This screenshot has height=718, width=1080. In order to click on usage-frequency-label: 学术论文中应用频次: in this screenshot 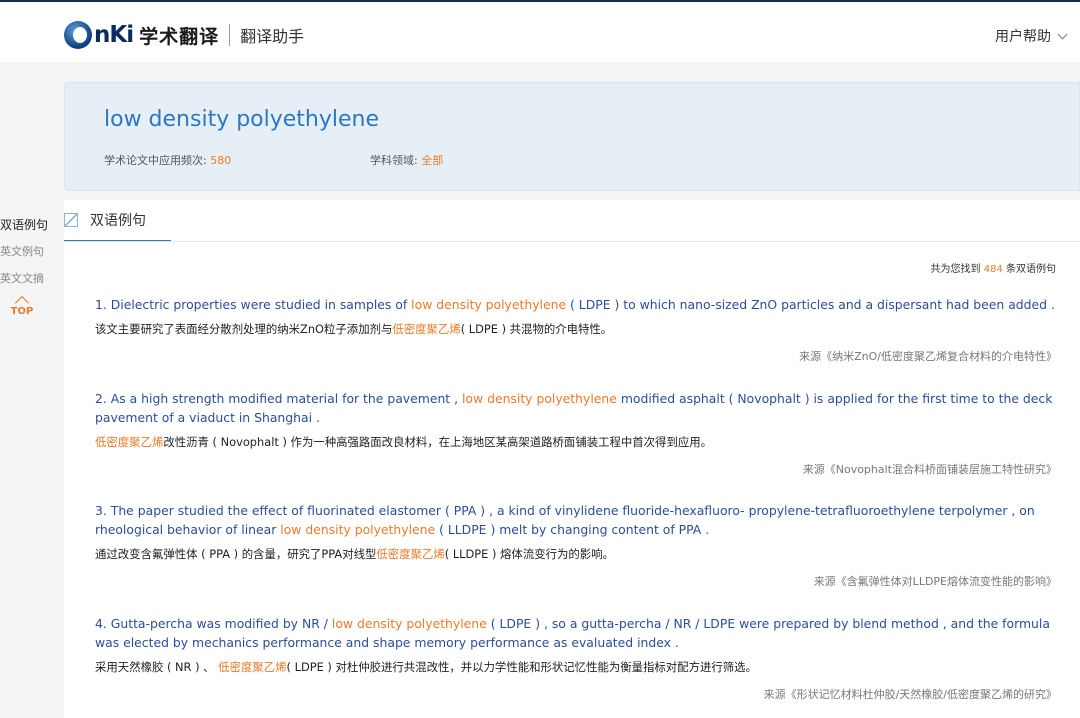, I will do `click(157, 160)`.